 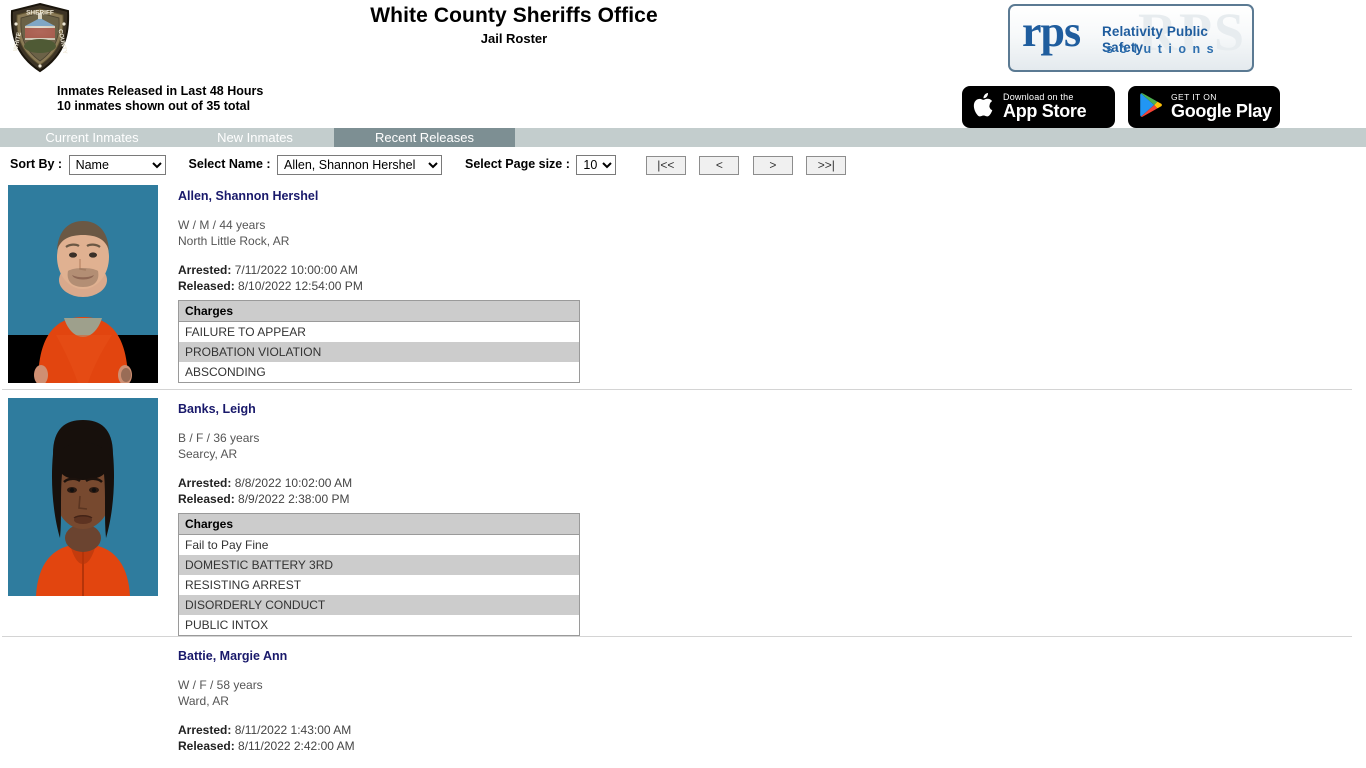 What do you see at coordinates (772, 446) in the screenshot?
I see `inmate-demographics: B / F / 36 years Searcy, AR` at bounding box center [772, 446].